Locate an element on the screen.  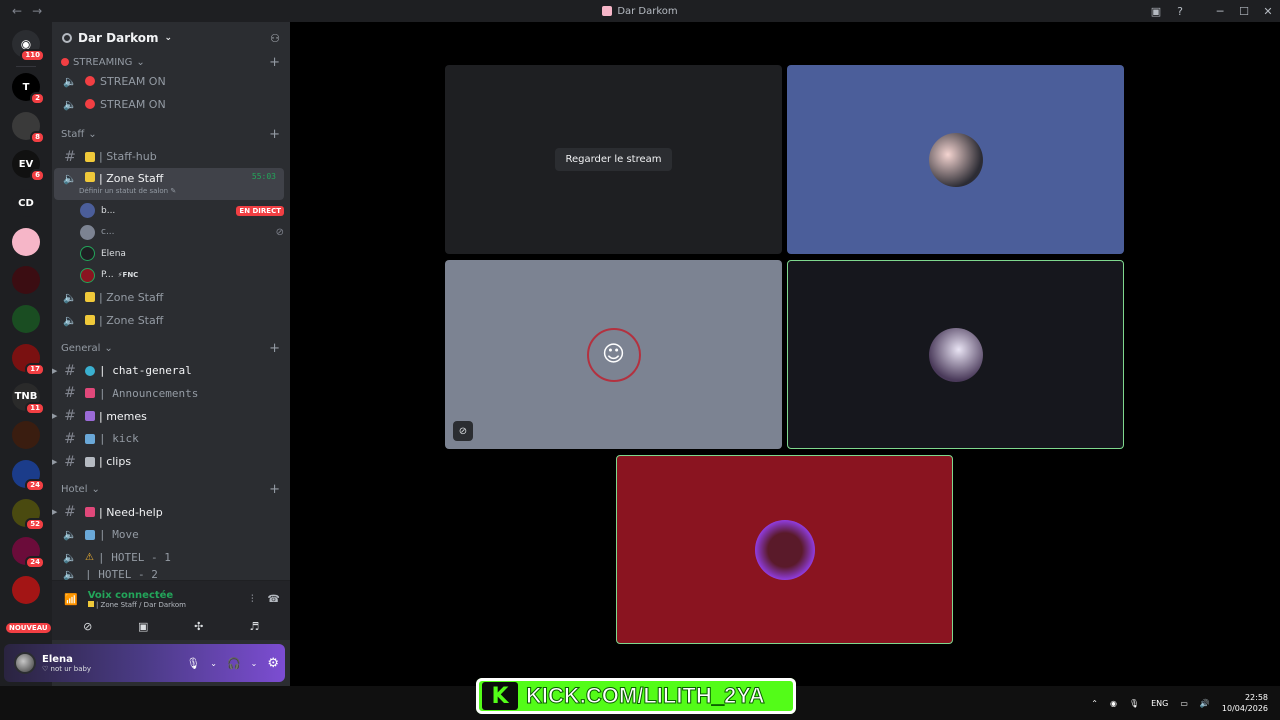
noise-suppression-icon: ⫶ is located at coordinates (252, 599).